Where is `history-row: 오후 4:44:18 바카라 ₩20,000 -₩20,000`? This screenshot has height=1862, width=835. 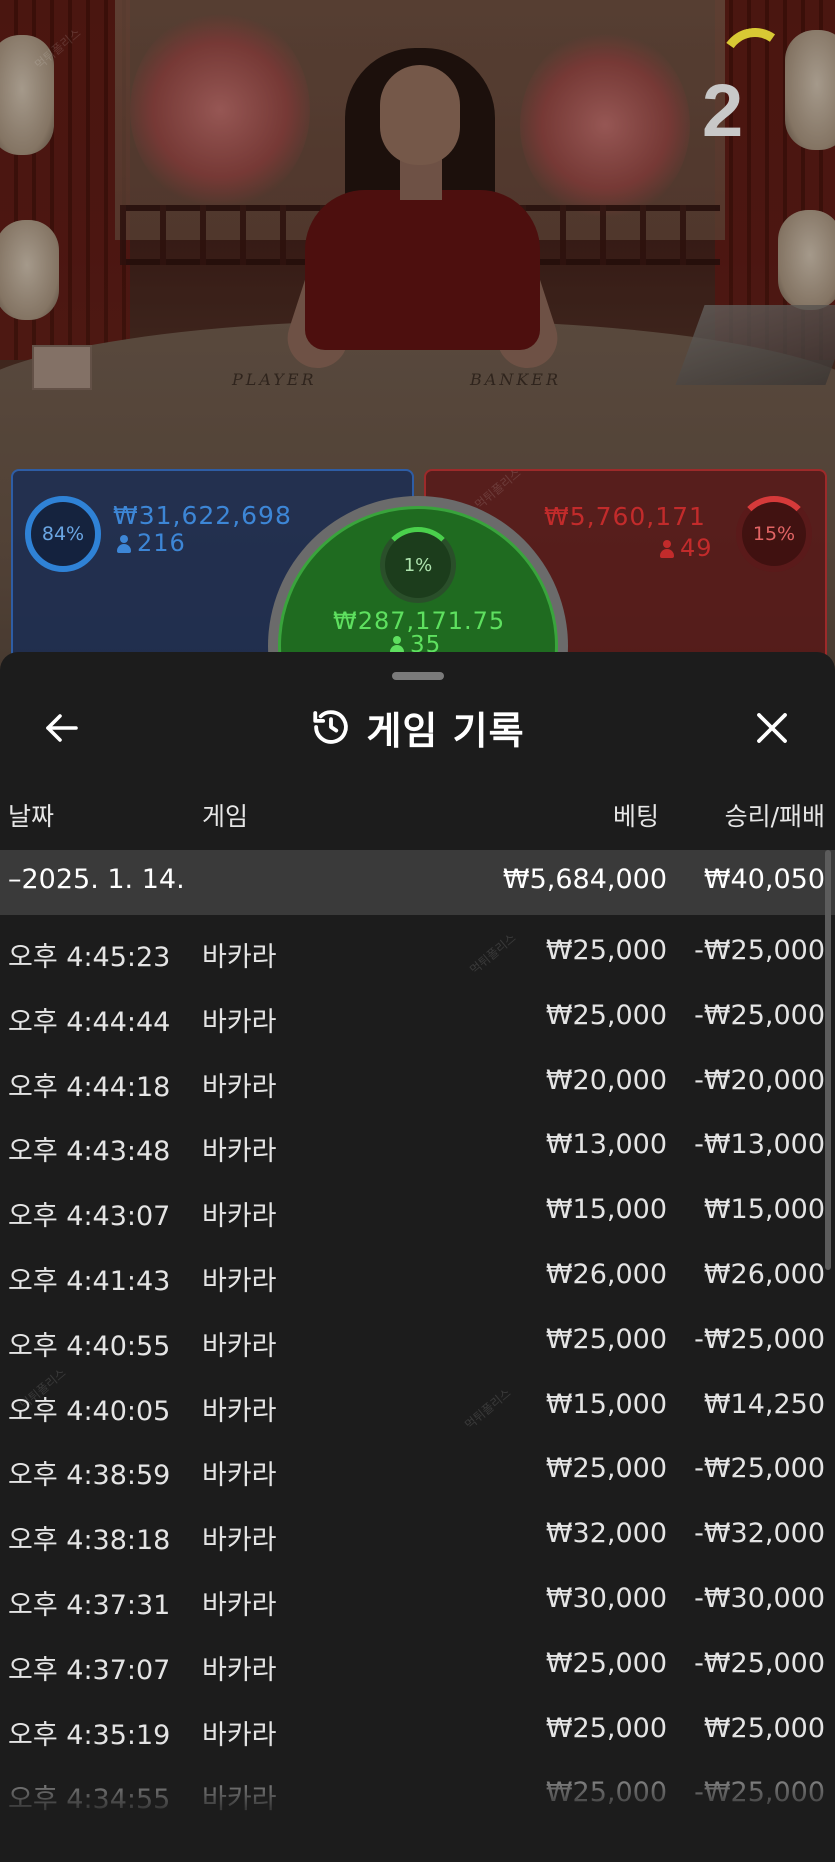
history-row: 오후 4:44:18 바카라 ₩20,000 -₩20,000 is located at coordinates (417, 1077).